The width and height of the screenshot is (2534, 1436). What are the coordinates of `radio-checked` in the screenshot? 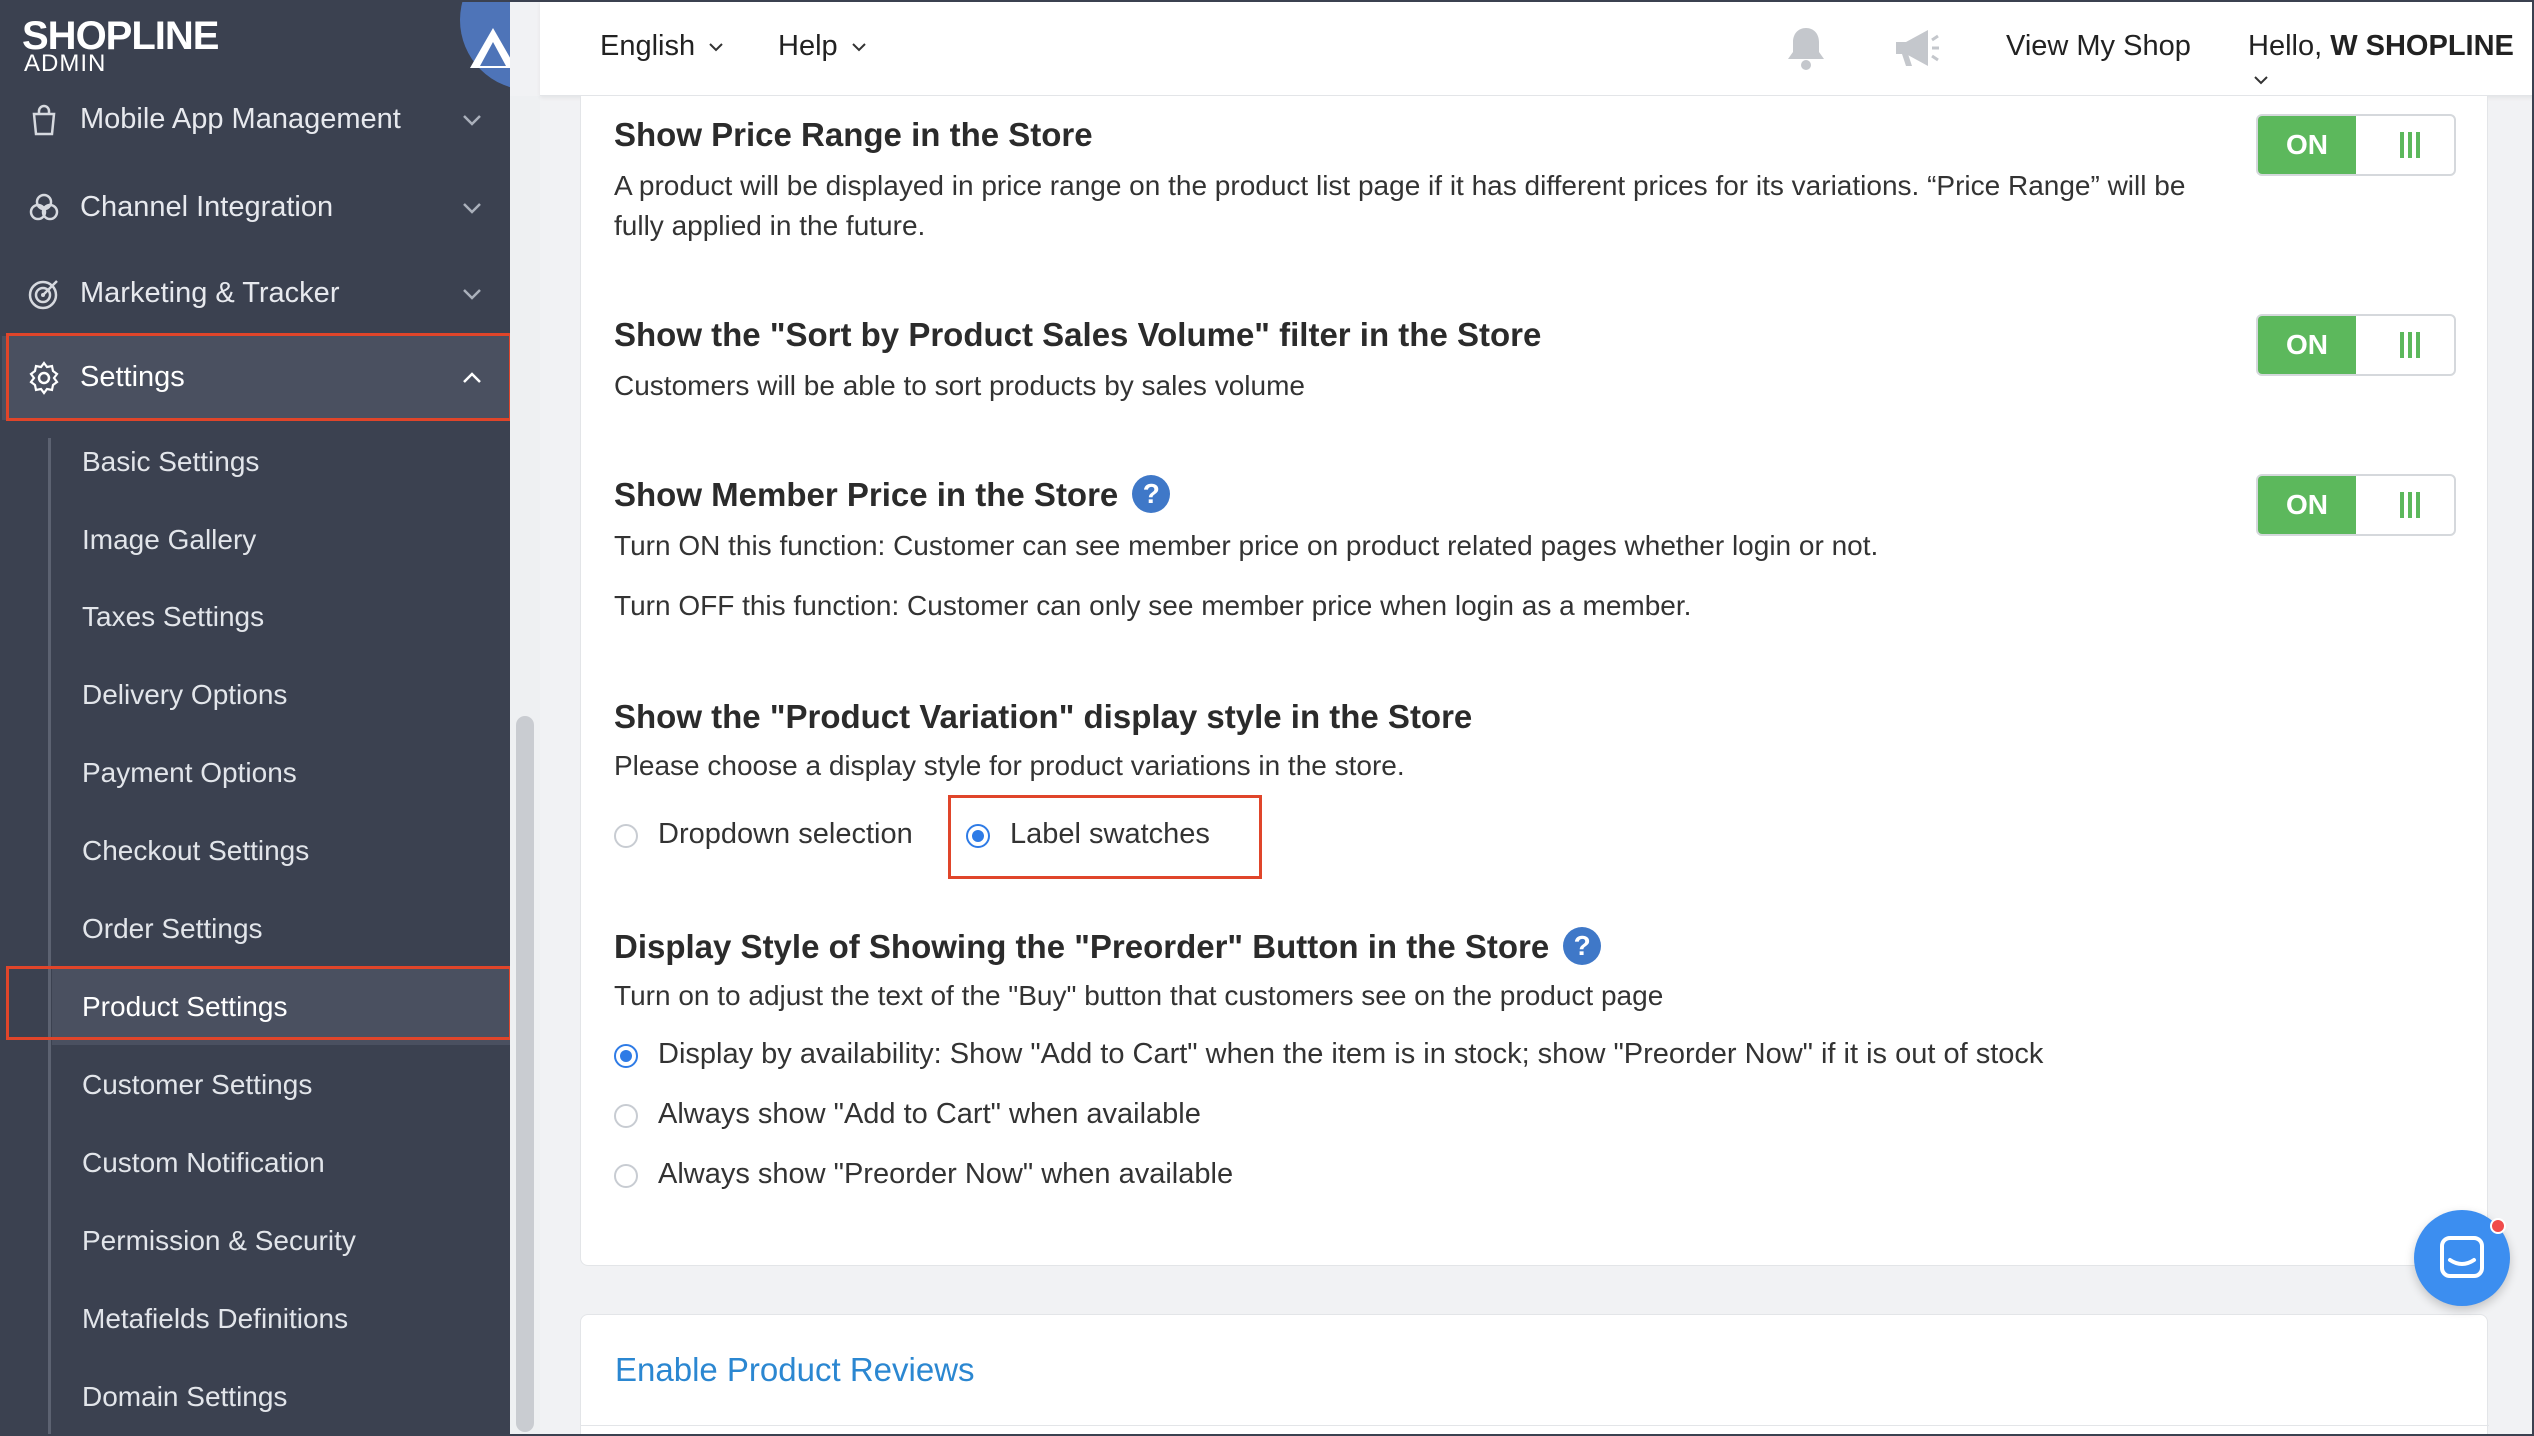 It's located at (626, 1056).